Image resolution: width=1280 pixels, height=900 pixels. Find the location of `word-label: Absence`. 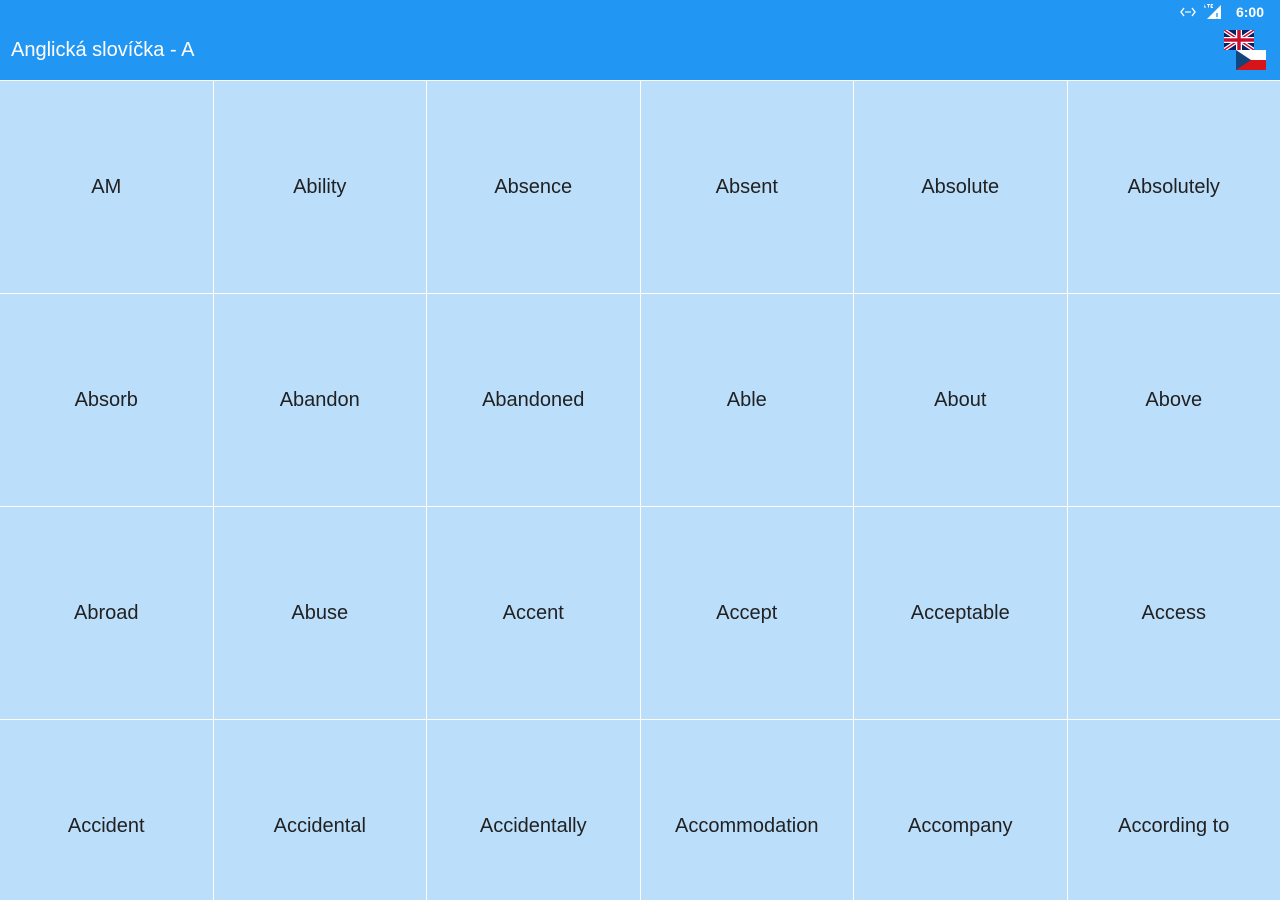

word-label: Absence is located at coordinates (533, 186).